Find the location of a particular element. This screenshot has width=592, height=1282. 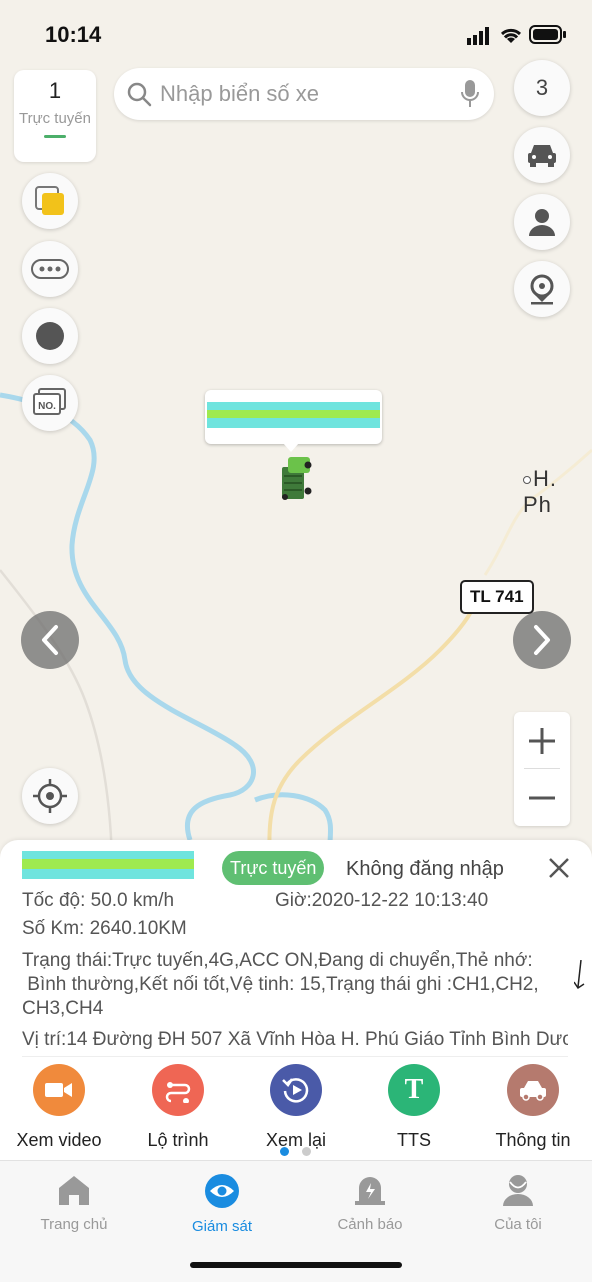

plate-label-toggle-button: NO. is located at coordinates (50, 403).